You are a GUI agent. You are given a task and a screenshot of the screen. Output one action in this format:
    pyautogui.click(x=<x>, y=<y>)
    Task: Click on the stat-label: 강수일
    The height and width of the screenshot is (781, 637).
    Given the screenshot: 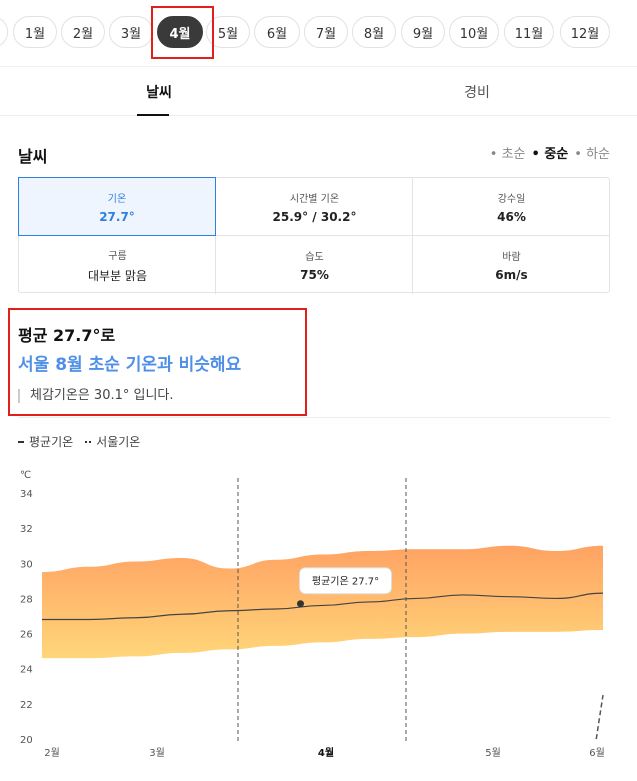 What is the action you would take?
    pyautogui.click(x=511, y=199)
    